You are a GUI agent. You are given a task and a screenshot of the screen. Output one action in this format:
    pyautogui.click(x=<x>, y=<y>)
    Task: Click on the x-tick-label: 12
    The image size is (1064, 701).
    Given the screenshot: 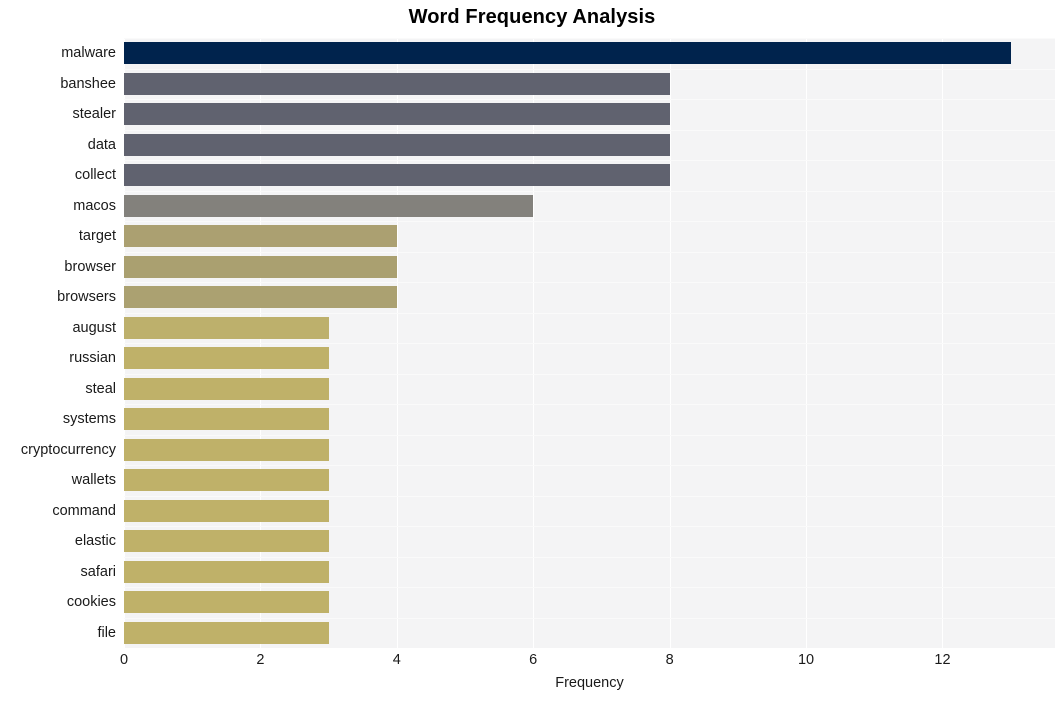 What is the action you would take?
    pyautogui.click(x=942, y=660)
    